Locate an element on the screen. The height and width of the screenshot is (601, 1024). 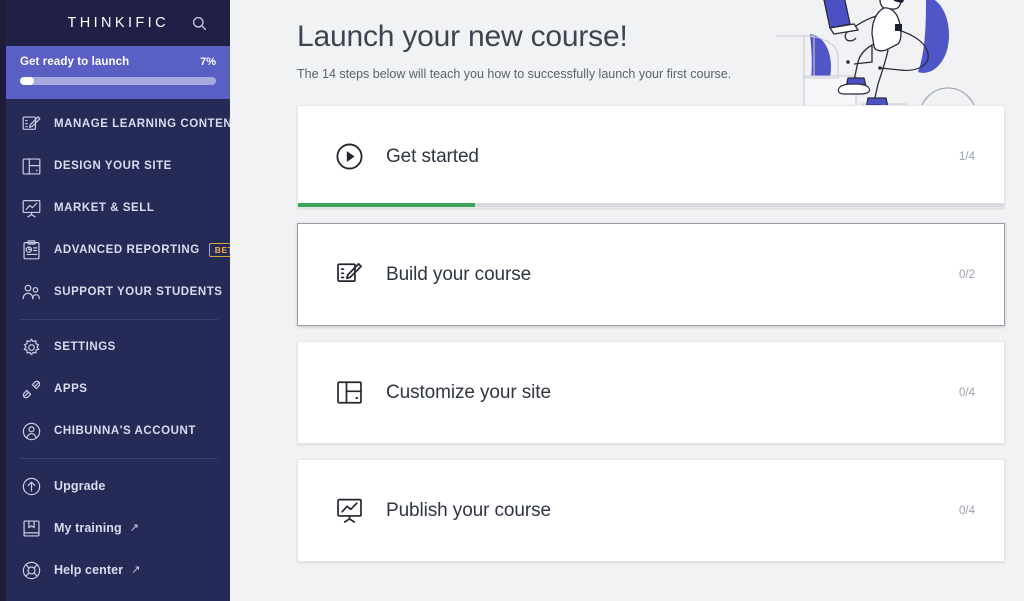
step-card-title: Build your course is located at coordinates (459, 274).